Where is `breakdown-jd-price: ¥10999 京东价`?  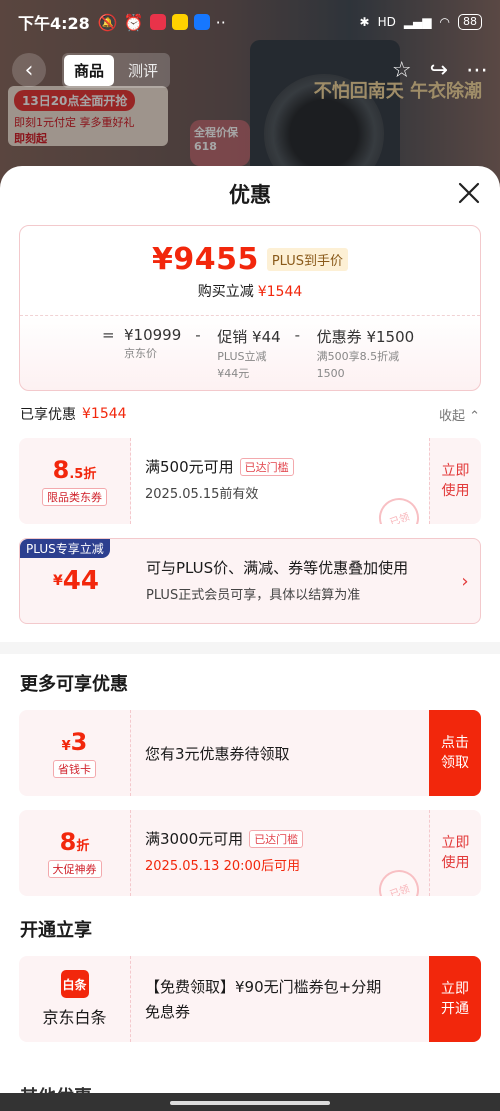 breakdown-jd-price: ¥10999 京东价 is located at coordinates (153, 343).